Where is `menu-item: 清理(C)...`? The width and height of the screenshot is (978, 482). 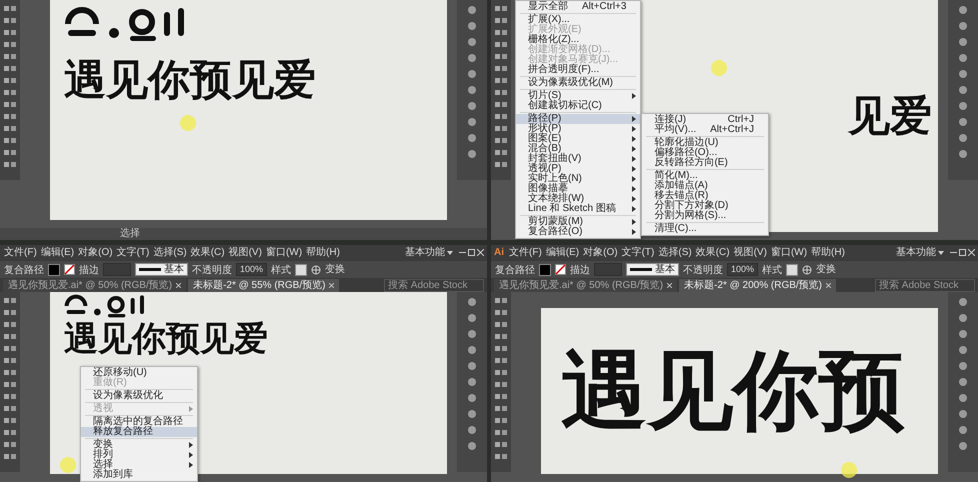
menu-item: 清理(C)... is located at coordinates (705, 229).